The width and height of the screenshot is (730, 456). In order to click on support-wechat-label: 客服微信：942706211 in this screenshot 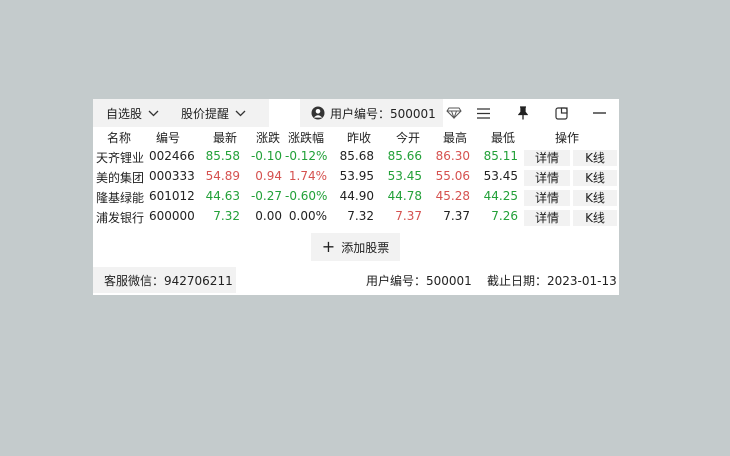, I will do `click(168, 280)`.